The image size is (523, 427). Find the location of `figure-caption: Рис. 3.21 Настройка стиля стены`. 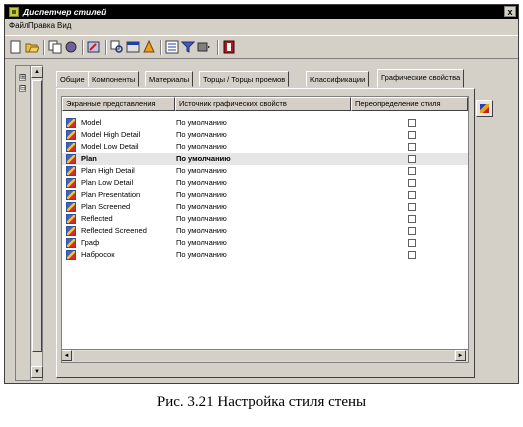

figure-caption: Рис. 3.21 Настройка стиля стены is located at coordinates (261, 402).